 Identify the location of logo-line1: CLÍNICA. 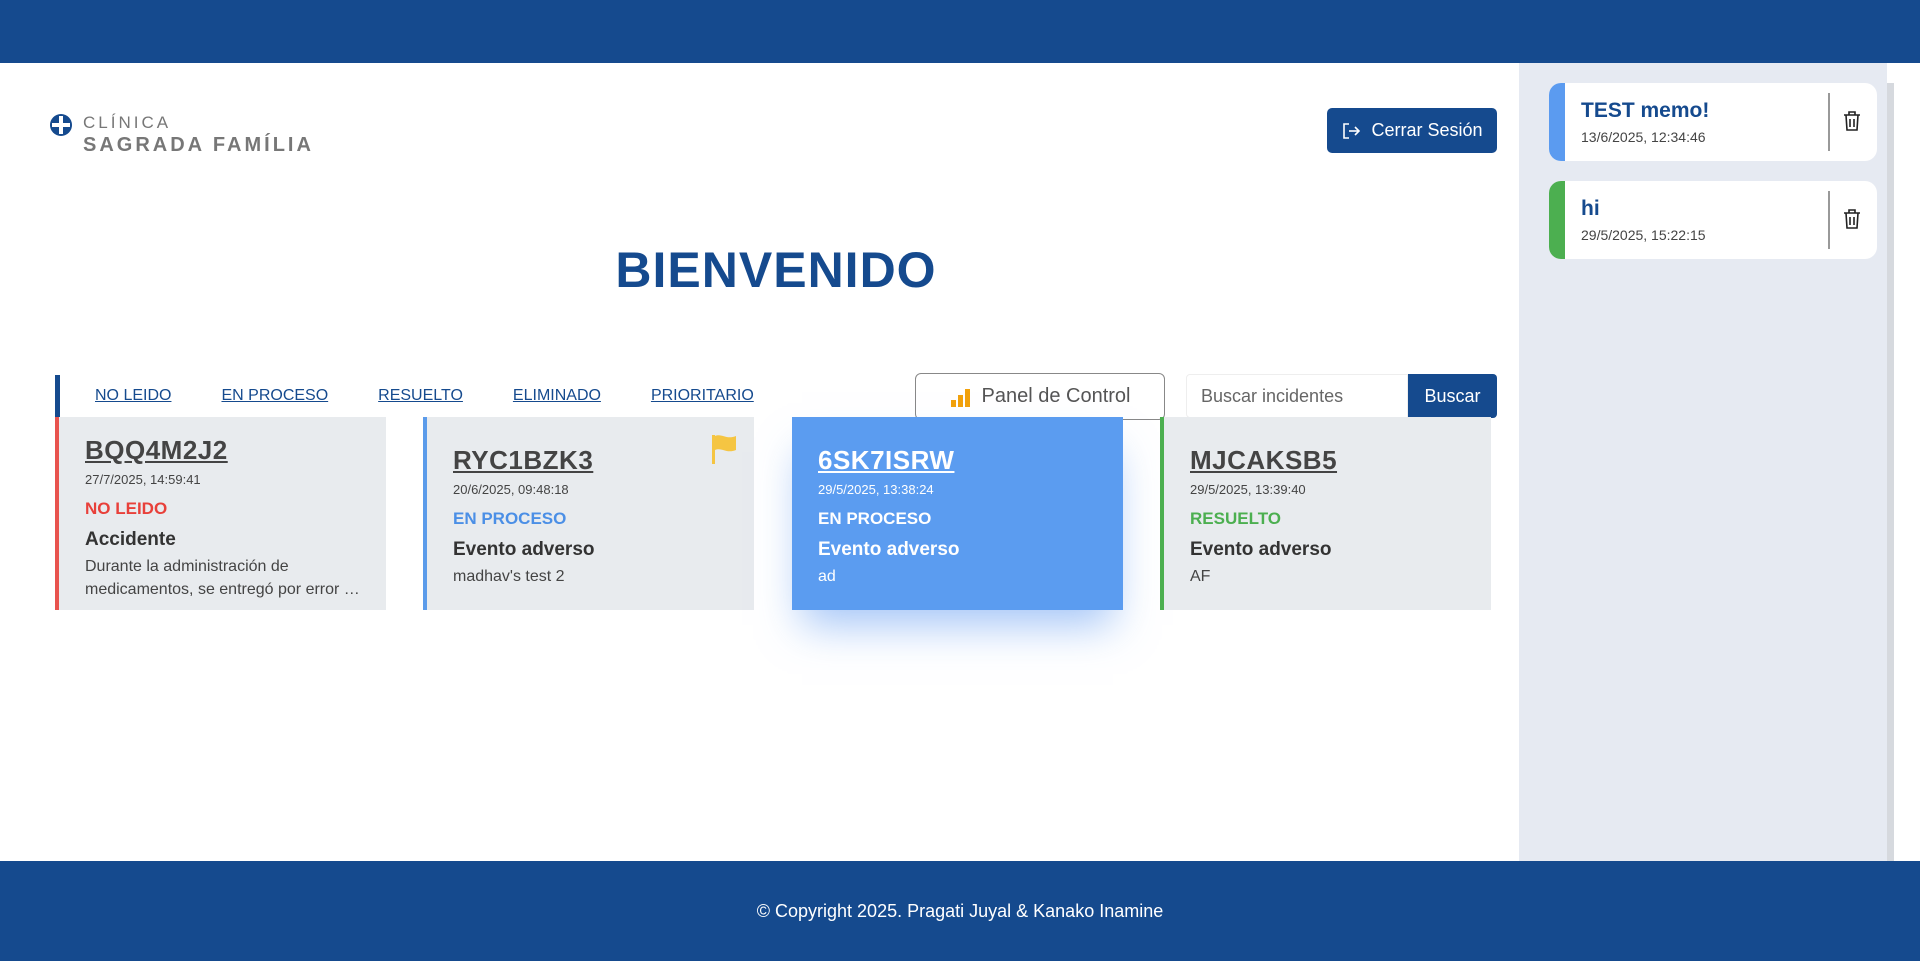
(127, 122).